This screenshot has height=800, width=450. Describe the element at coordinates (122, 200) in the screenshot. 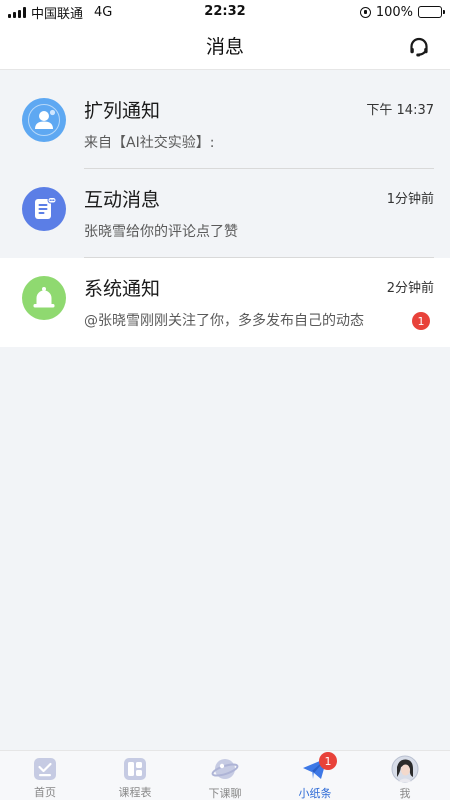

I see `message-title: 互动消息` at that location.